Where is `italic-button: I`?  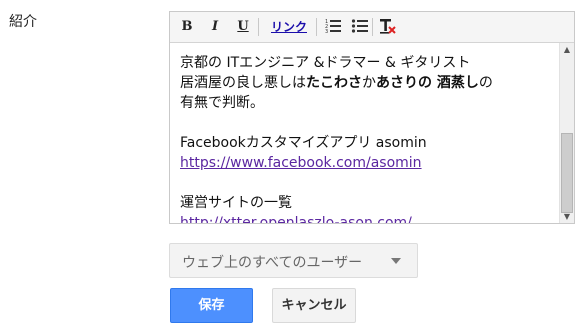 italic-button: I is located at coordinates (215, 27).